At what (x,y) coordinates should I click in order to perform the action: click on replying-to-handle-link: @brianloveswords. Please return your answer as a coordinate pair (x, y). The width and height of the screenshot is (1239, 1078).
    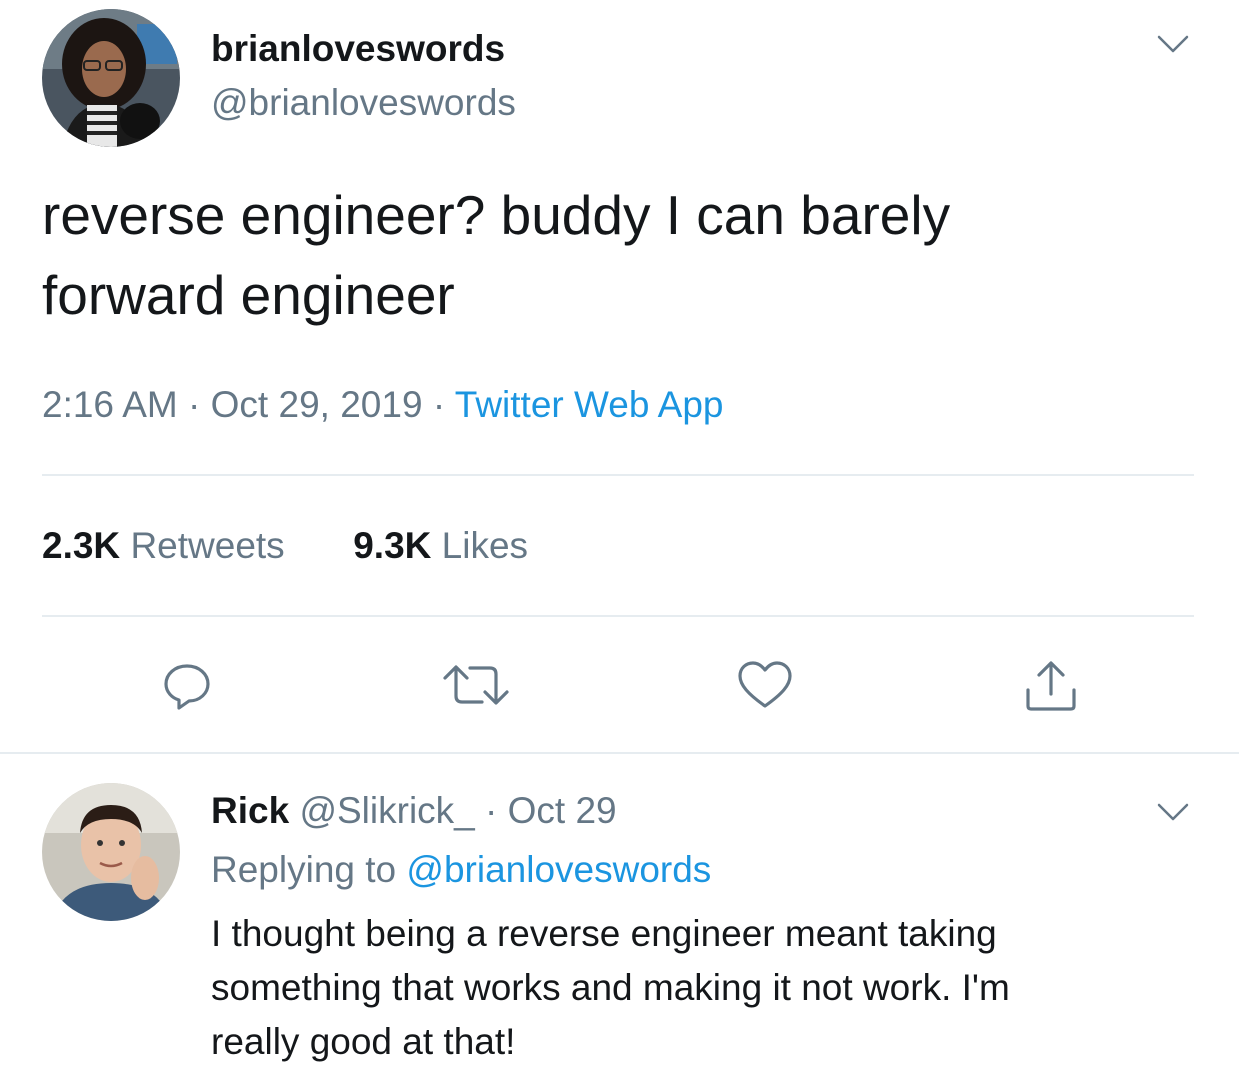
    Looking at the image, I should click on (558, 869).